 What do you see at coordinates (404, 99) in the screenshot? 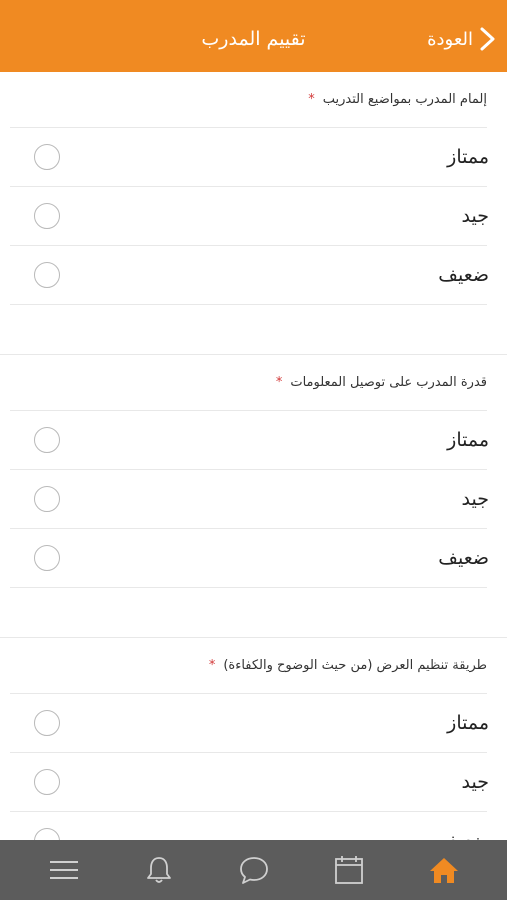
I see `question-text: إلمام المدرب بمواضيع التدريب` at bounding box center [404, 99].